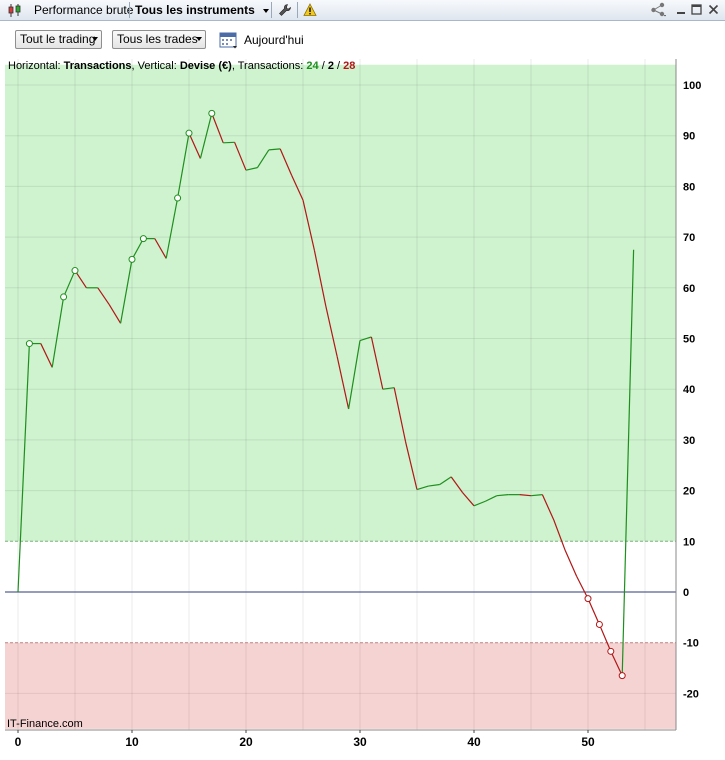 This screenshot has height=760, width=725. What do you see at coordinates (34, 66) in the screenshot?
I see `horizontal-label: Horizontal:` at bounding box center [34, 66].